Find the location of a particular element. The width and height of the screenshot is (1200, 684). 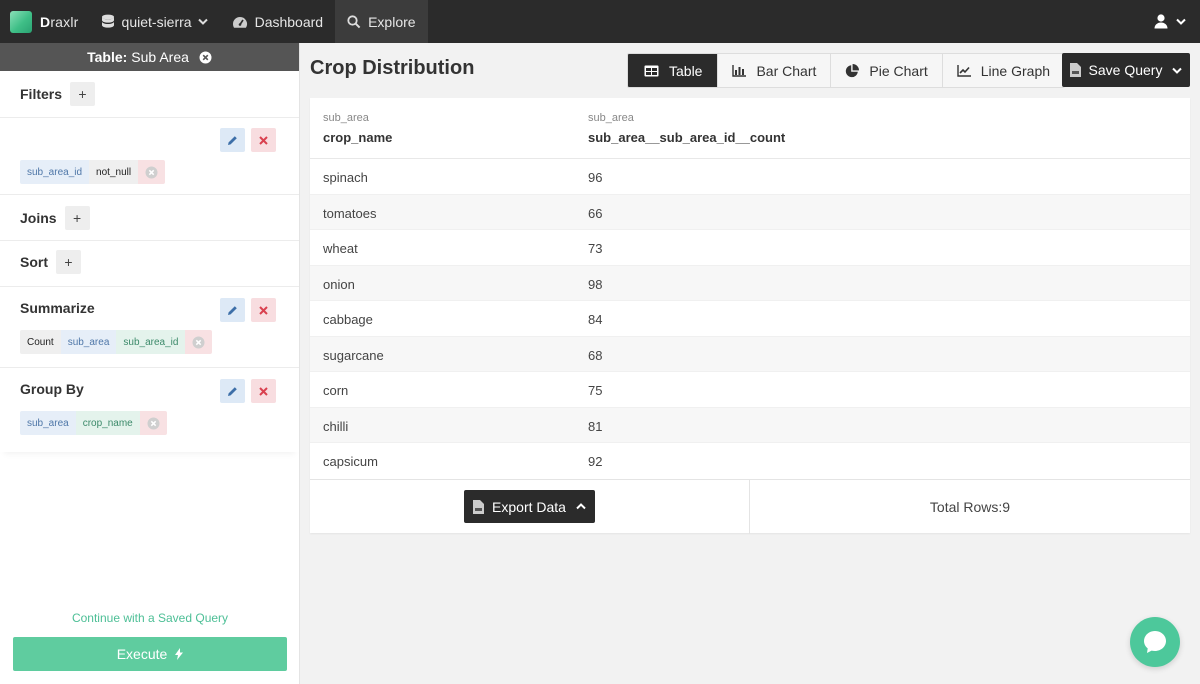

filter-chip: sub_area_id not_null is located at coordinates (93, 172).